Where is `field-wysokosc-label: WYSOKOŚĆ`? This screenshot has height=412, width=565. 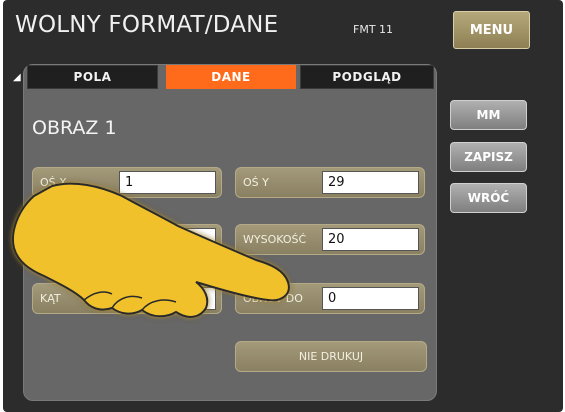
field-wysokosc-label: WYSOKOŚĆ is located at coordinates (275, 239).